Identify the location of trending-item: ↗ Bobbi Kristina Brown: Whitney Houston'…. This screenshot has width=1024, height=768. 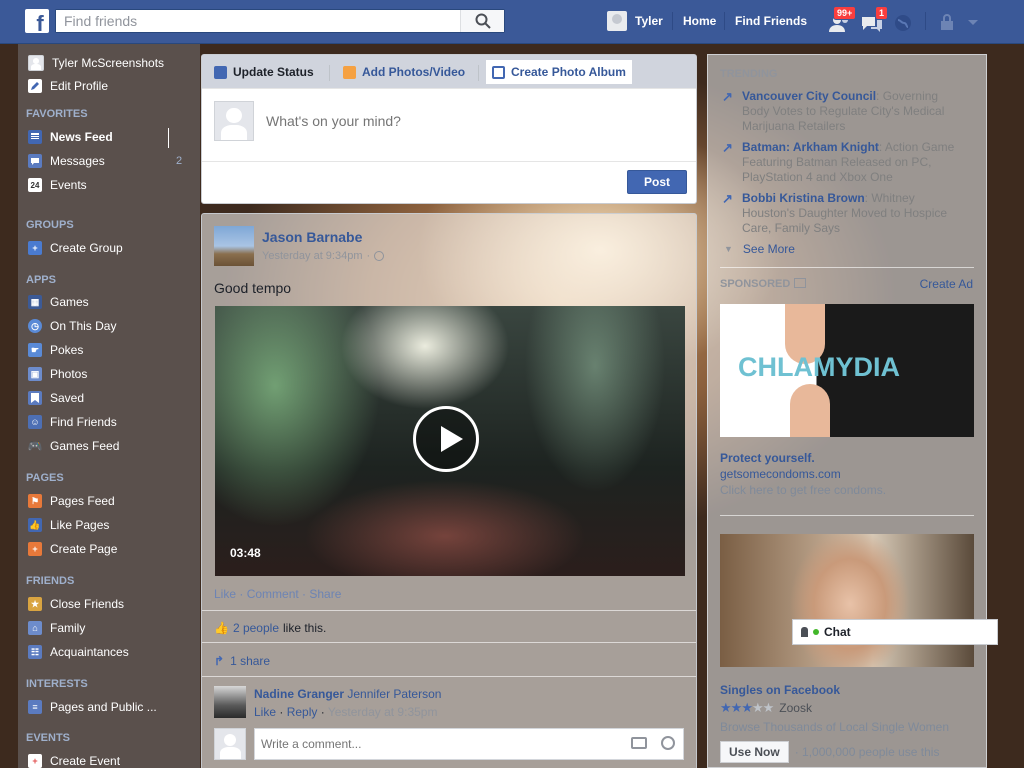
(842, 213).